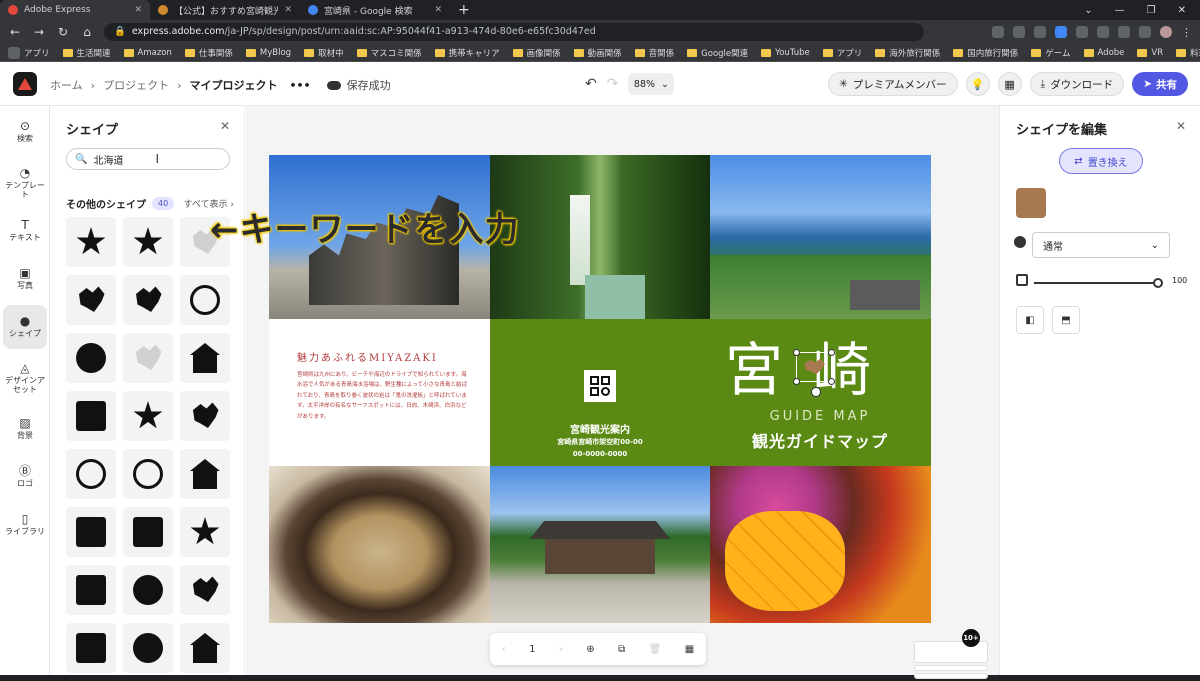 The width and height of the screenshot is (1200, 681). Describe the element at coordinates (25, 429) in the screenshot. I see `rail-item: ▨ 背景` at that location.